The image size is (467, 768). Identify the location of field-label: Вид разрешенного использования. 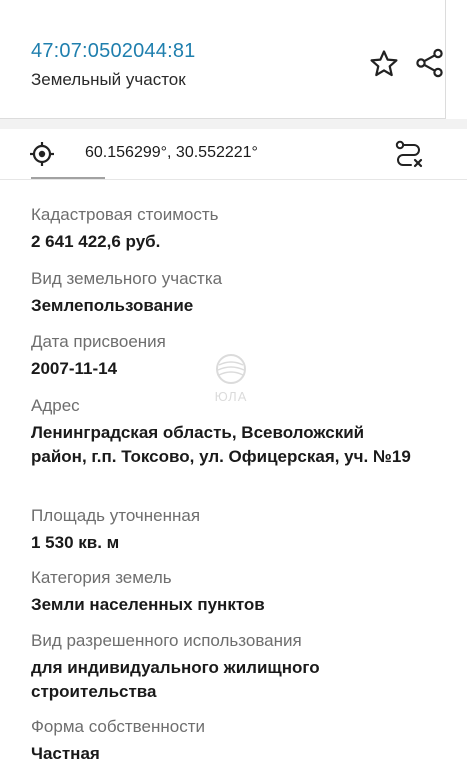
(166, 640).